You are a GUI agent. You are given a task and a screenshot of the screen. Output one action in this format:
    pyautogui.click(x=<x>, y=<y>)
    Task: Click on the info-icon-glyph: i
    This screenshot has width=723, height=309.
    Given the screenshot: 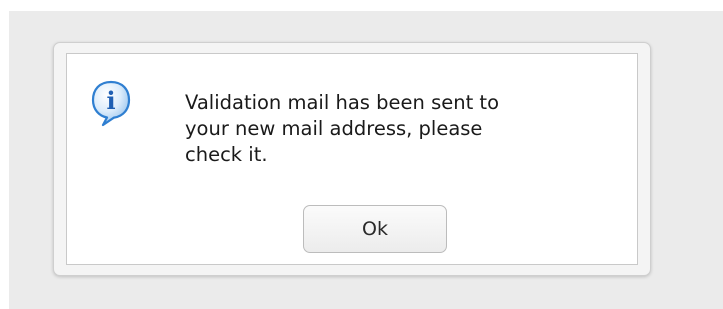 What is the action you would take?
    pyautogui.click(x=110, y=100)
    